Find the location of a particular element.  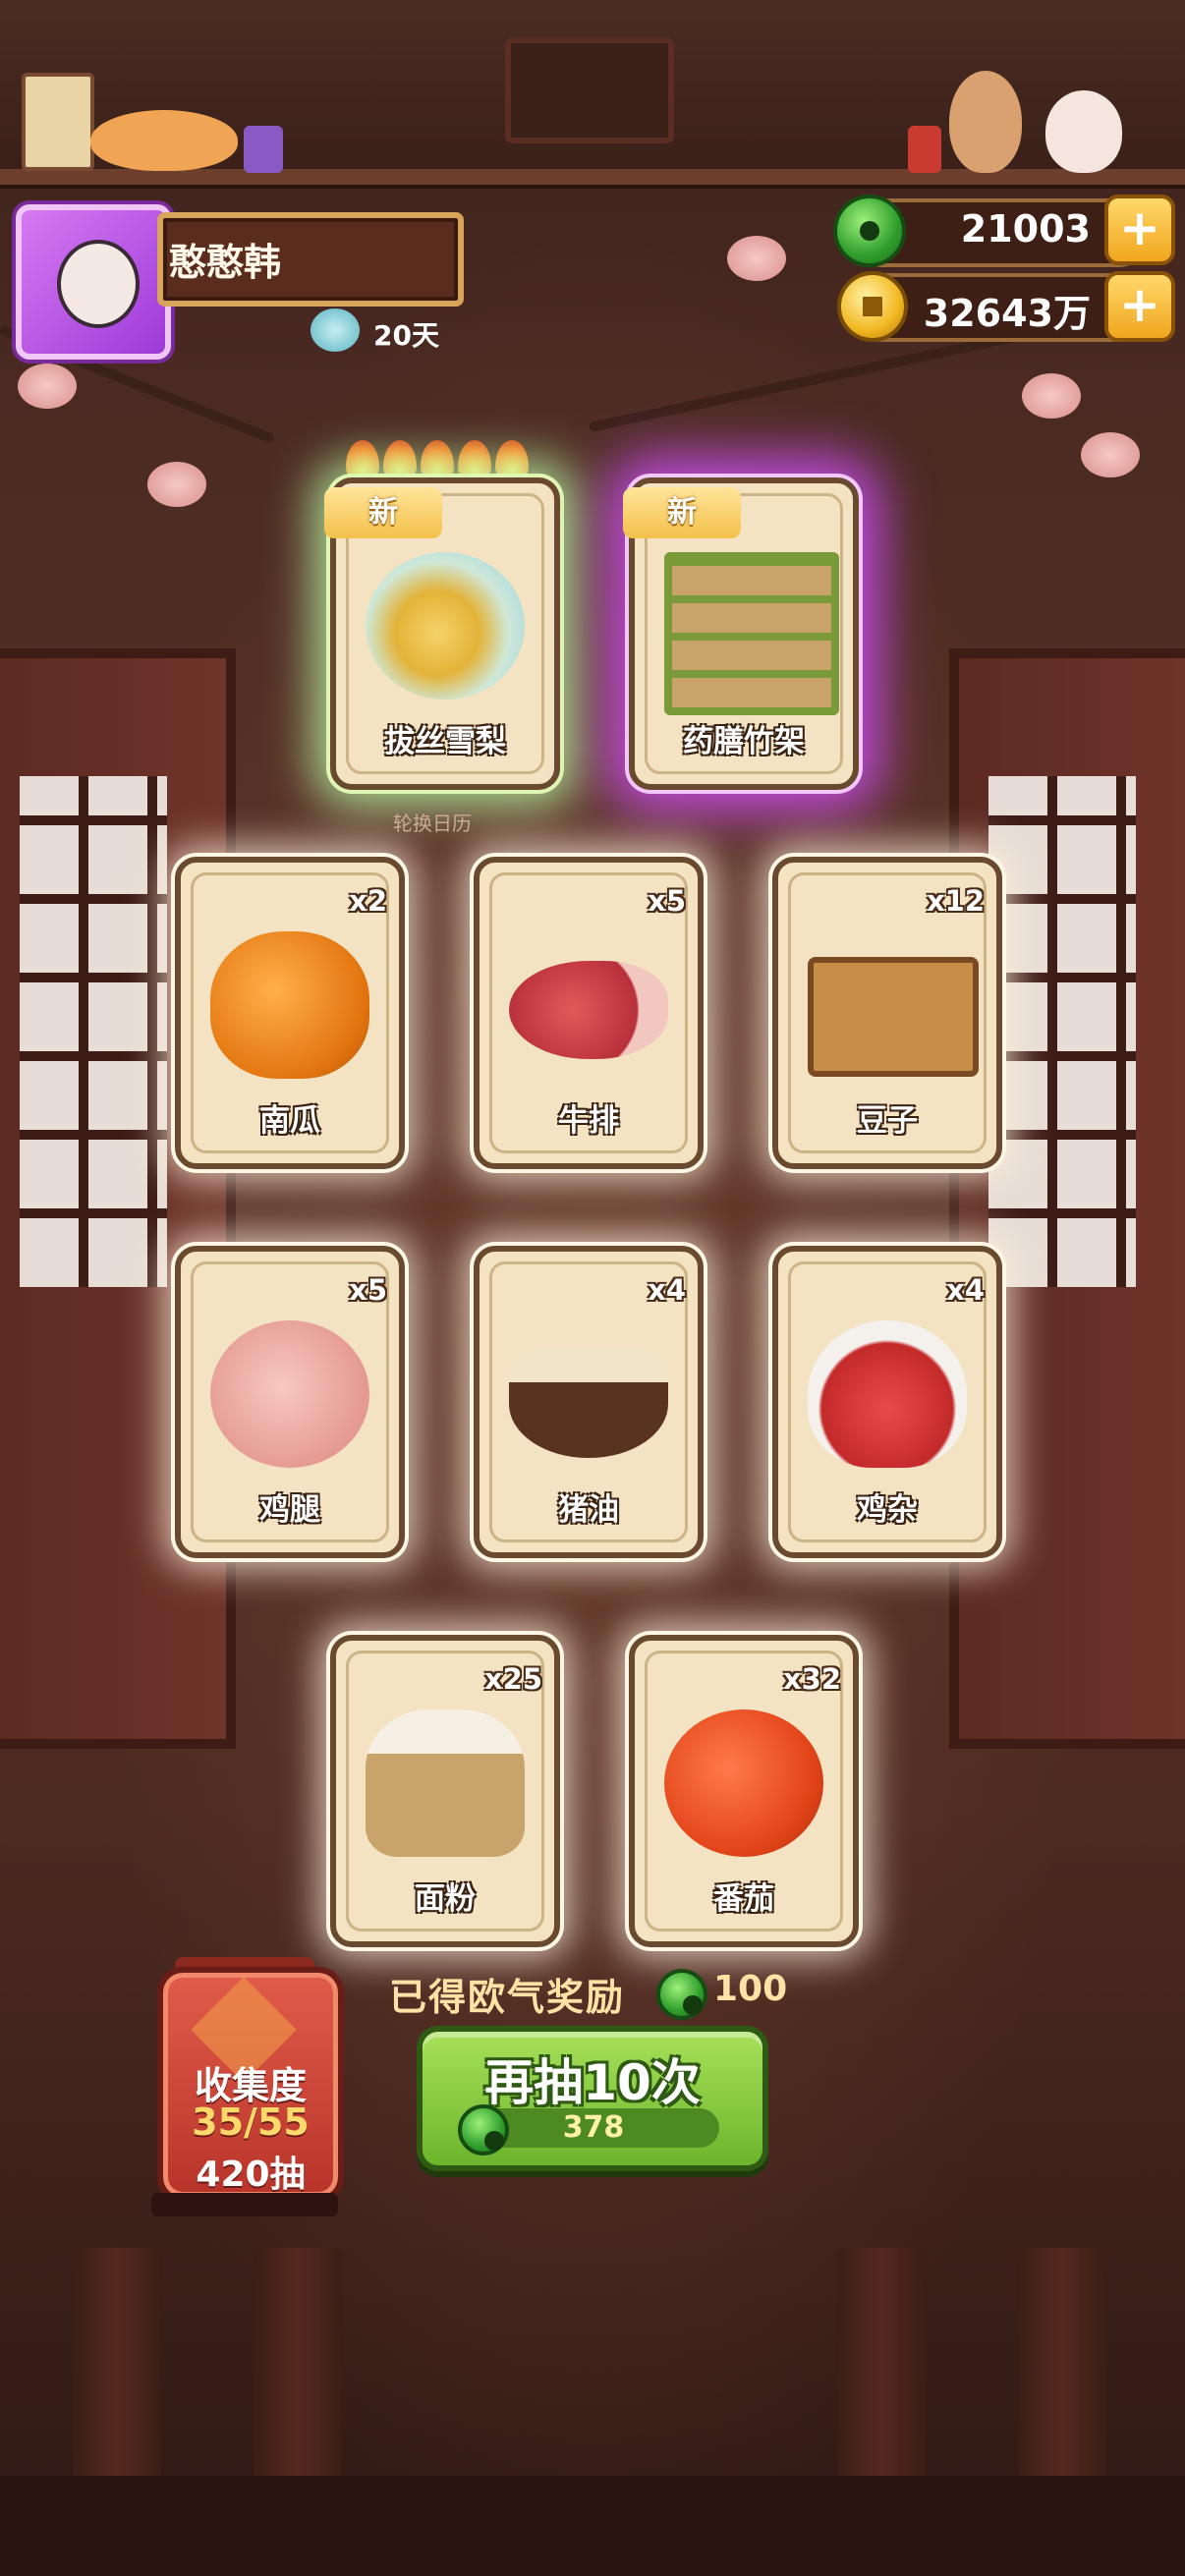

featured-card: 新 药膳竹架 is located at coordinates (741, 633).